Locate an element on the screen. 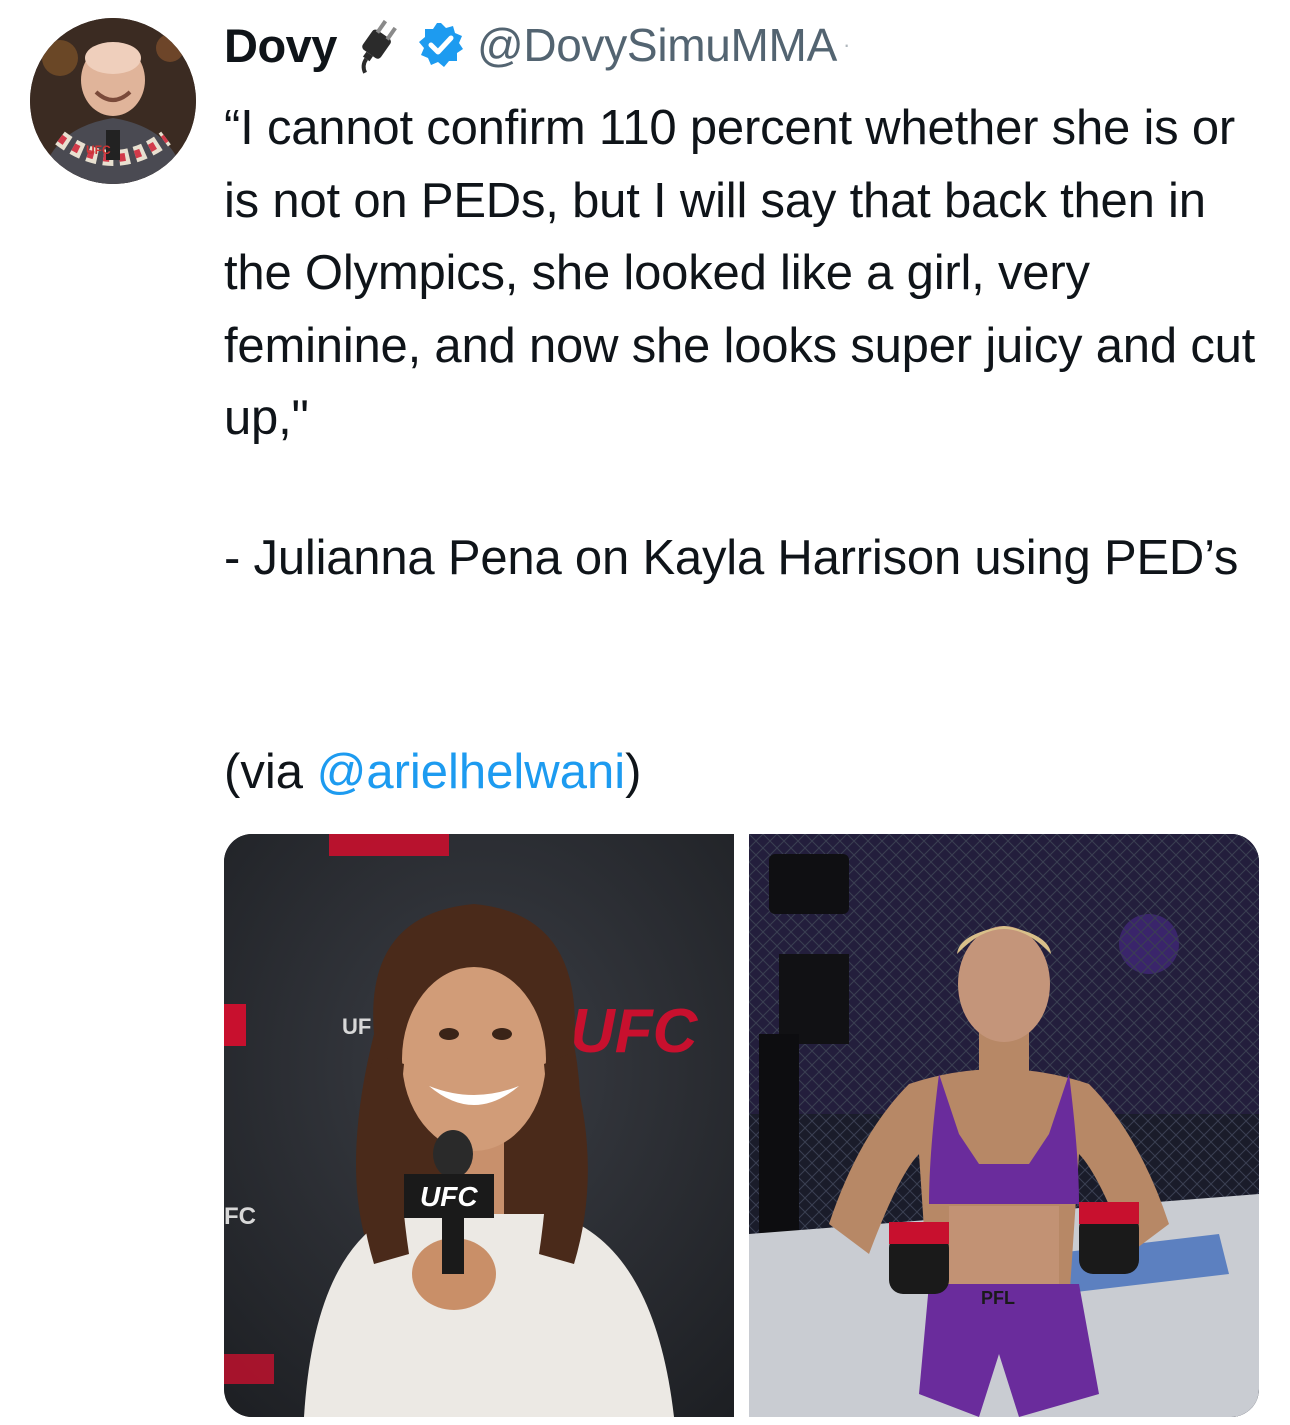 This screenshot has width=1290, height=1425. svg-text: UFC is located at coordinates (98, 150).